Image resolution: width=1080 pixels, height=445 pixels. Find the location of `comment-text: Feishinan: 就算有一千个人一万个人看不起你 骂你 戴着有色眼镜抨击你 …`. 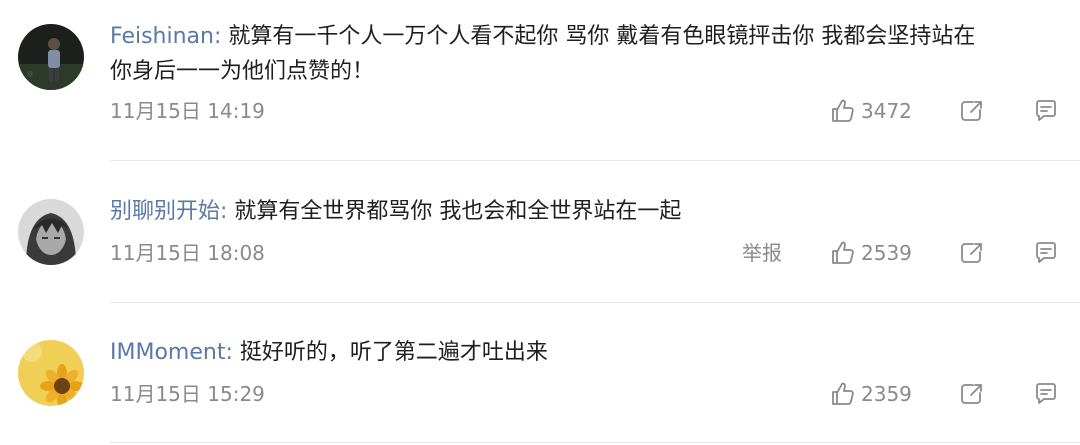

comment-text: Feishinan: 就算有一千个人一万个人看不起你 骂你 戴着有色眼镜抨击你 … is located at coordinates (585, 36).